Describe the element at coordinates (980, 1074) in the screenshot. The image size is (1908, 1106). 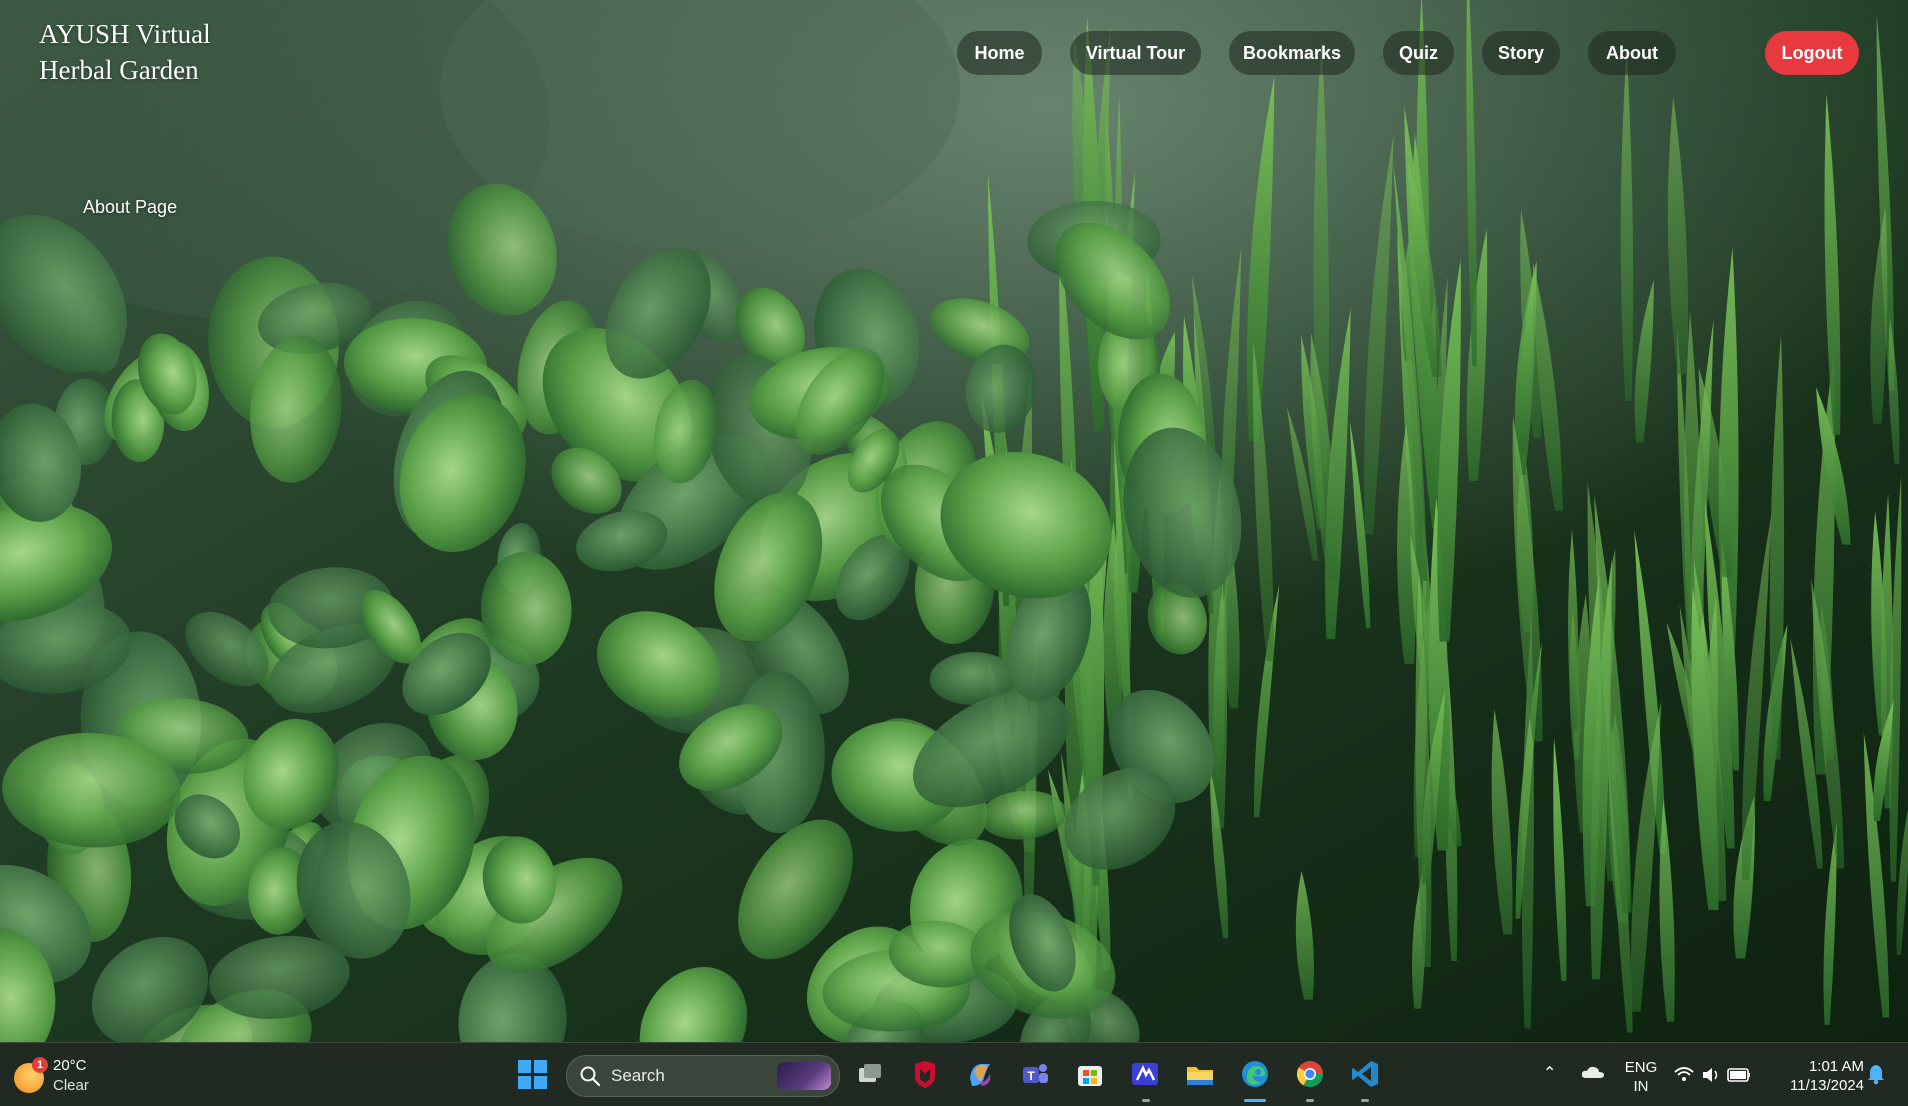
I see `copilot-icon` at that location.